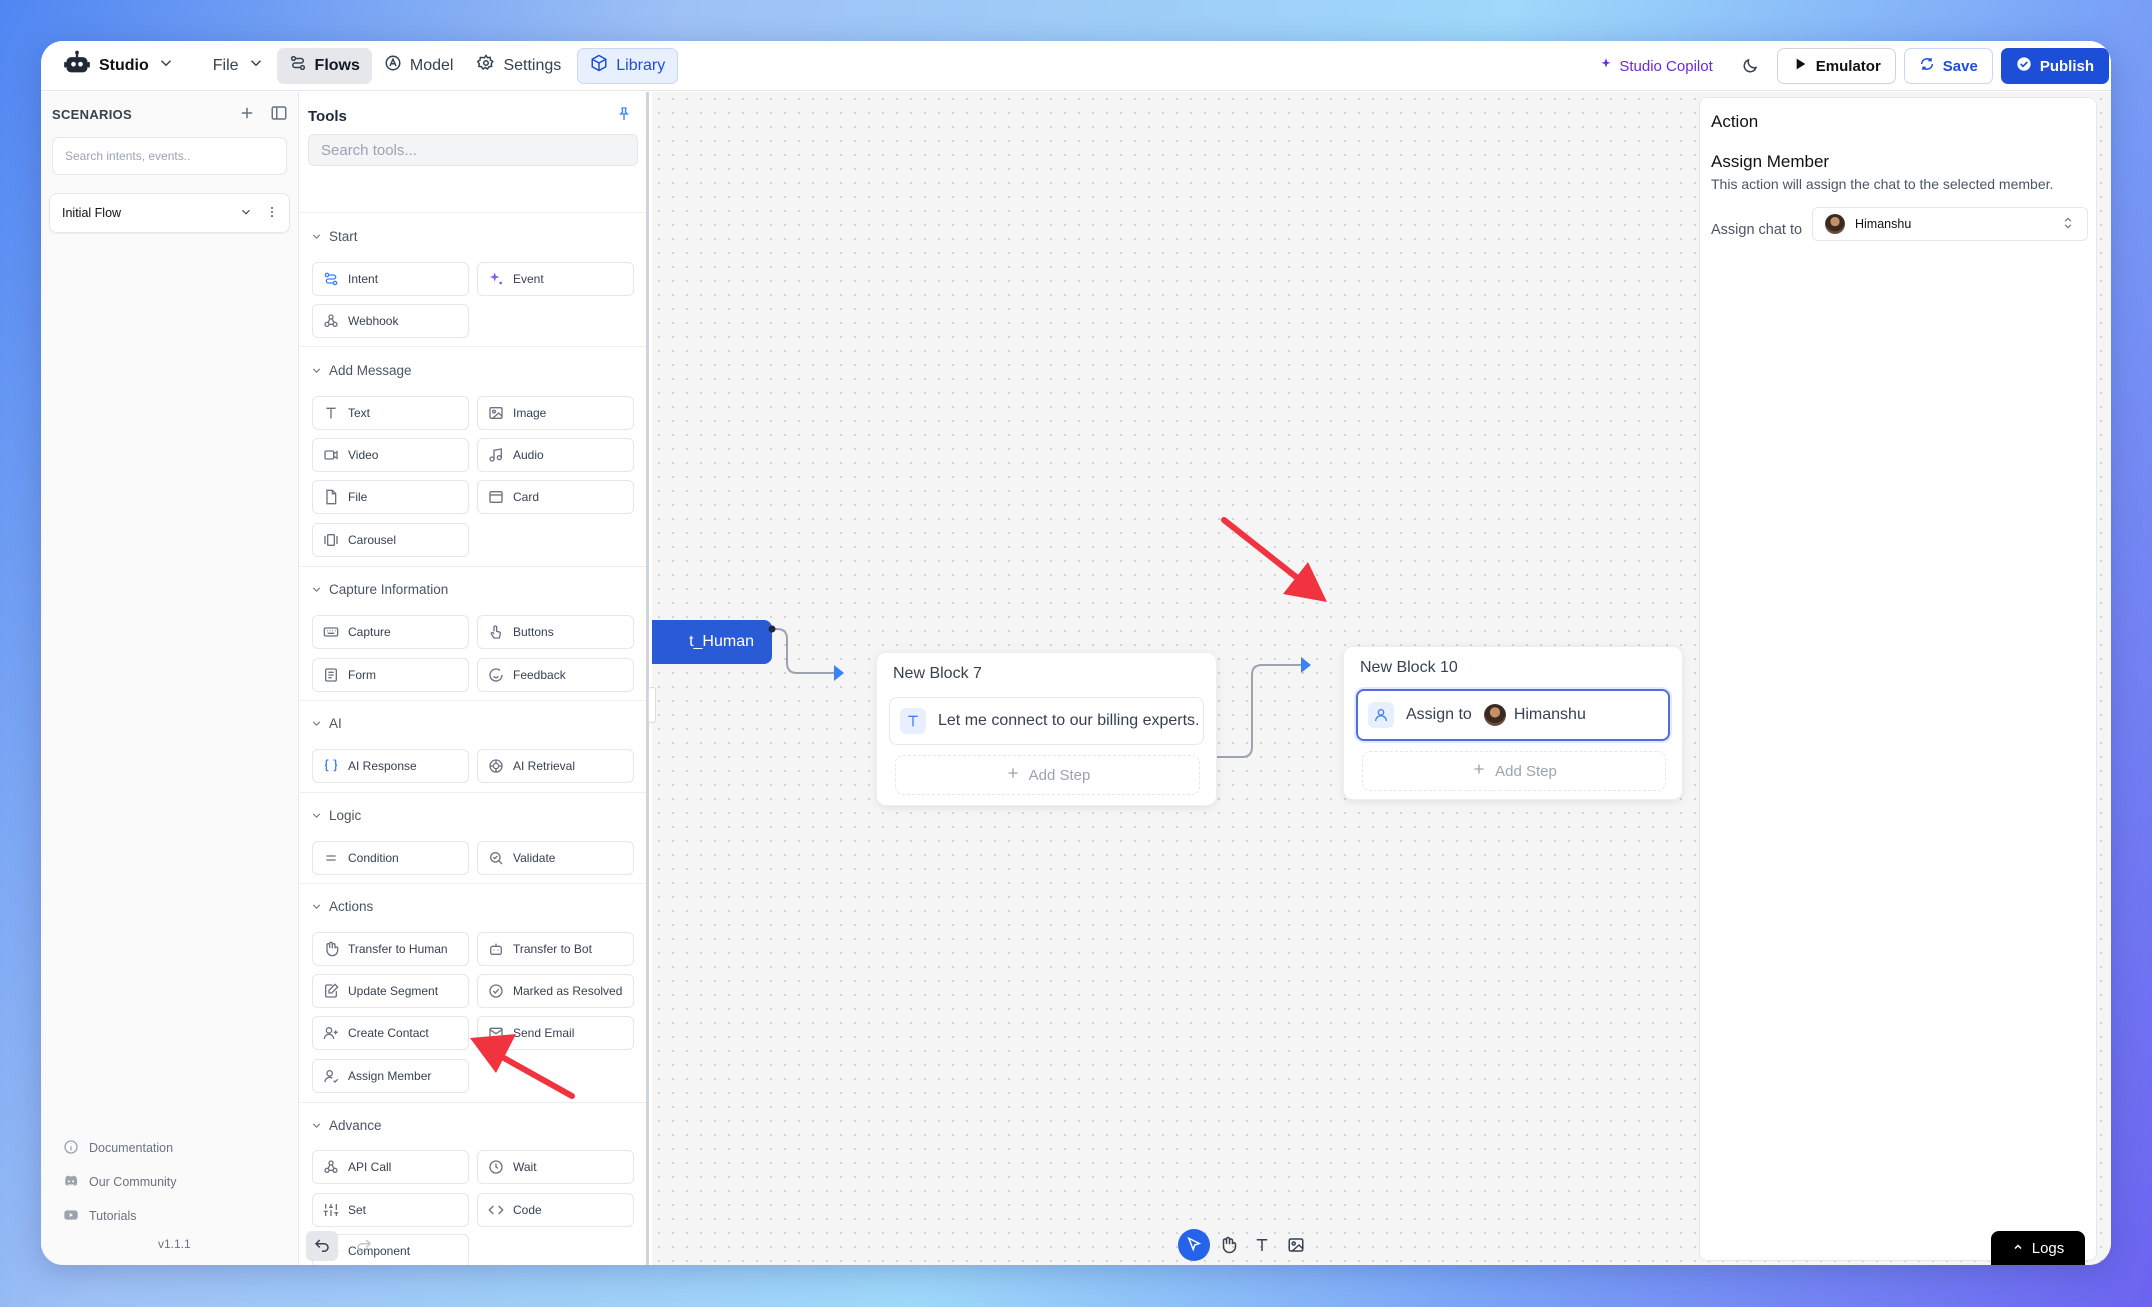  What do you see at coordinates (1046, 721) in the screenshot?
I see `text-step: Let me connect to our billing experts.` at bounding box center [1046, 721].